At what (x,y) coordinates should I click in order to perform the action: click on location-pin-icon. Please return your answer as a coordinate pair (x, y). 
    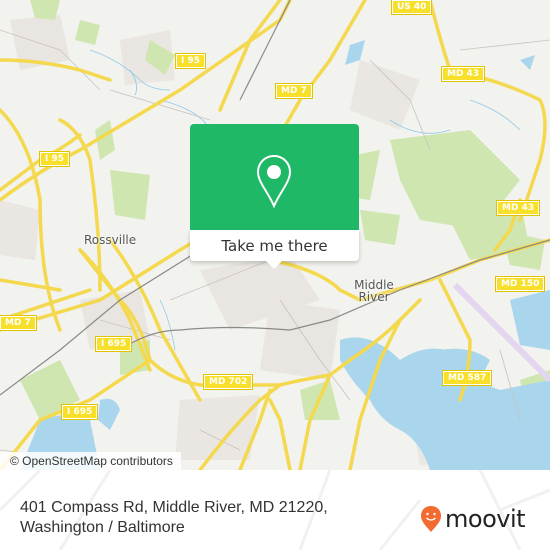
    Looking at the image, I should click on (274, 181).